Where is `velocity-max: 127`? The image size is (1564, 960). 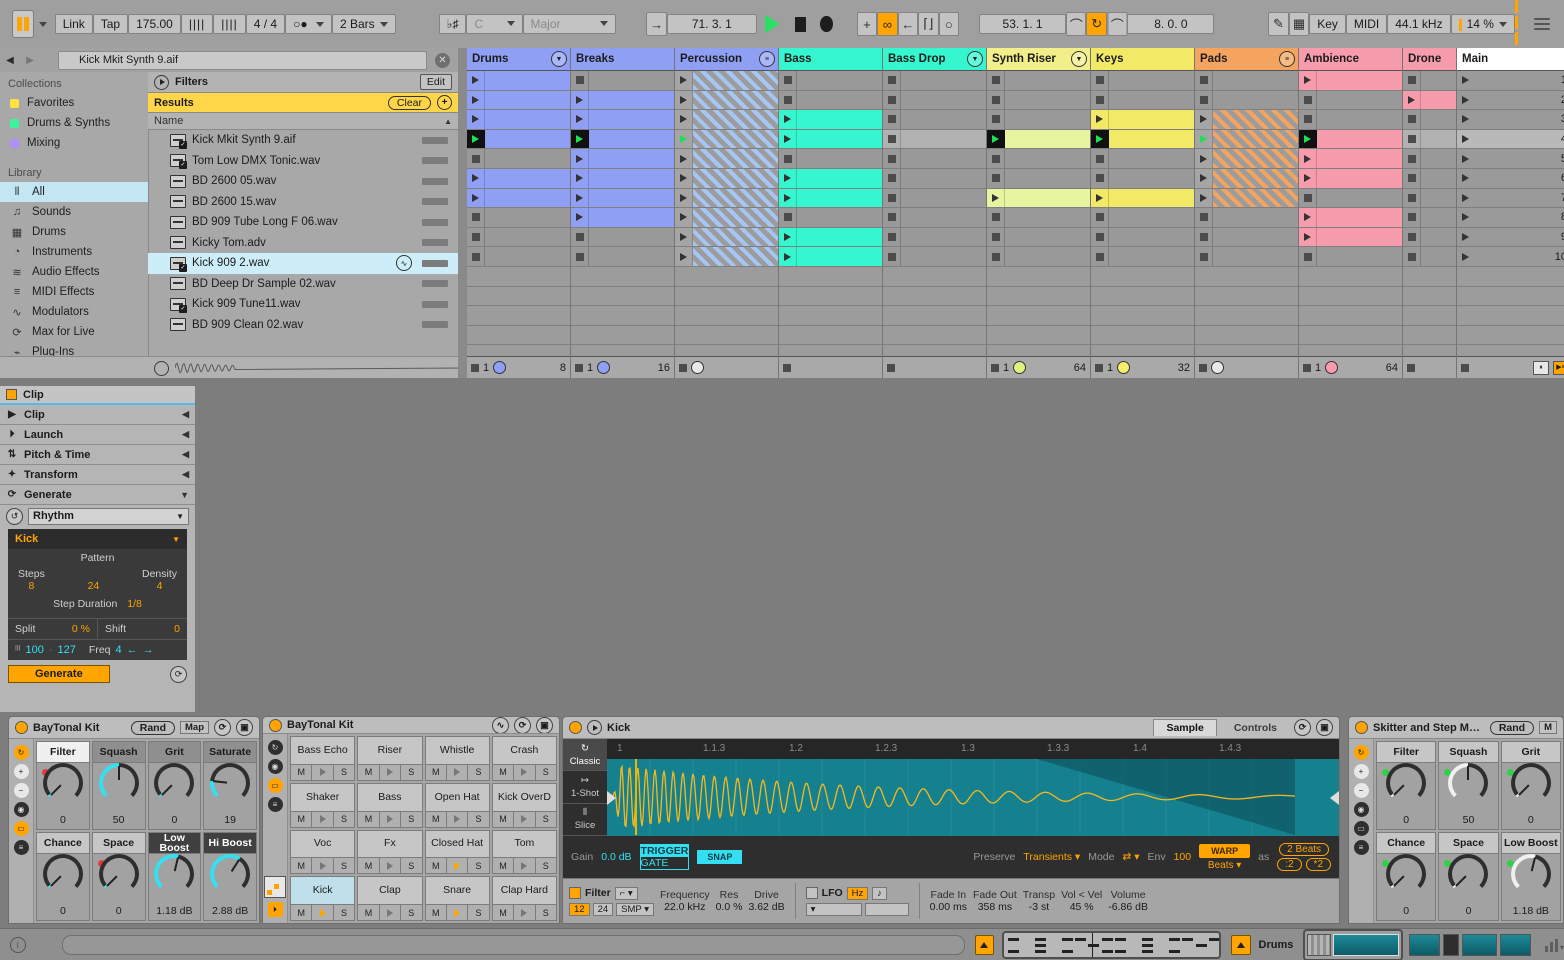
velocity-max: 127 is located at coordinates (67, 650).